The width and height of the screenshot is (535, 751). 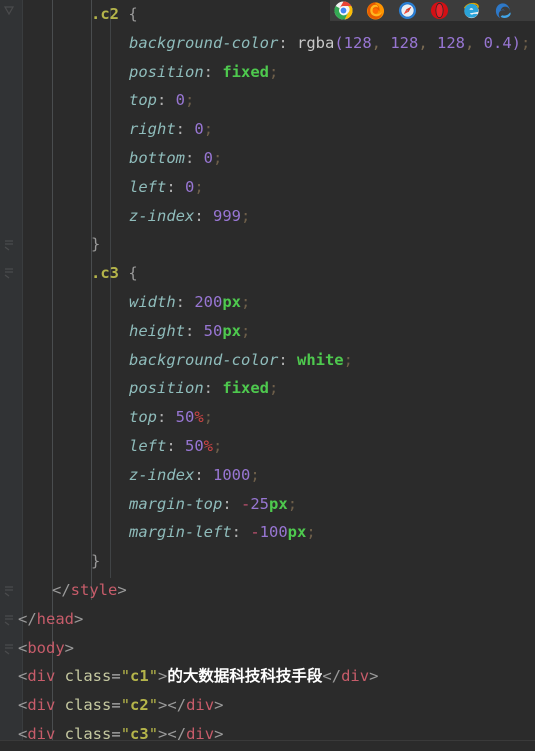 I want to click on code-token: top, so click(x=143, y=417).